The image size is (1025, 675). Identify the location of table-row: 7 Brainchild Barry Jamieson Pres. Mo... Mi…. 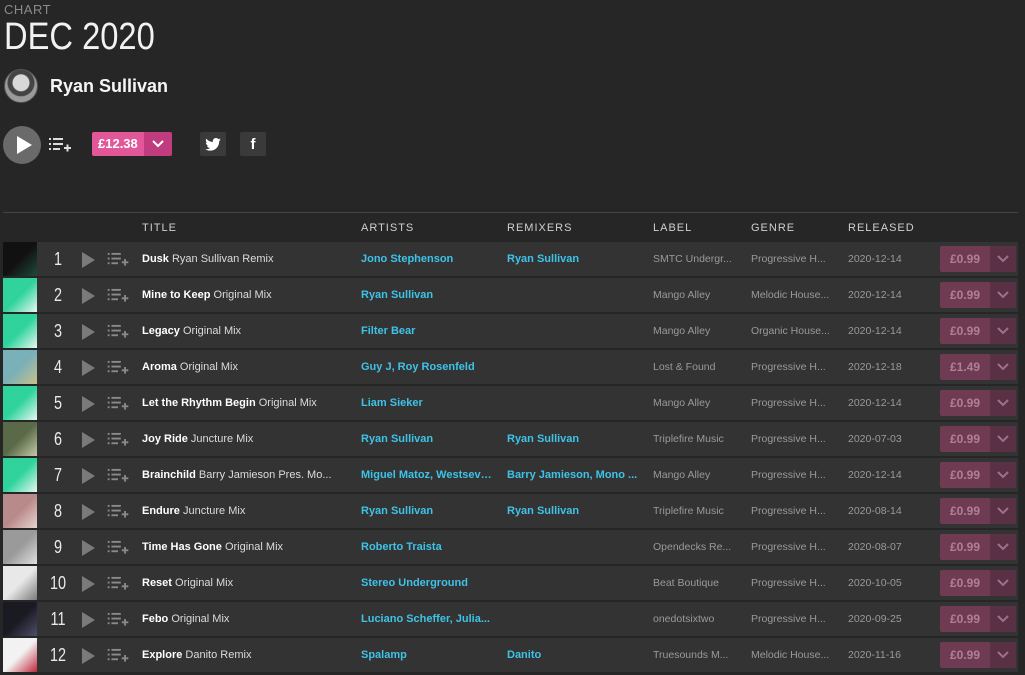
(510, 475).